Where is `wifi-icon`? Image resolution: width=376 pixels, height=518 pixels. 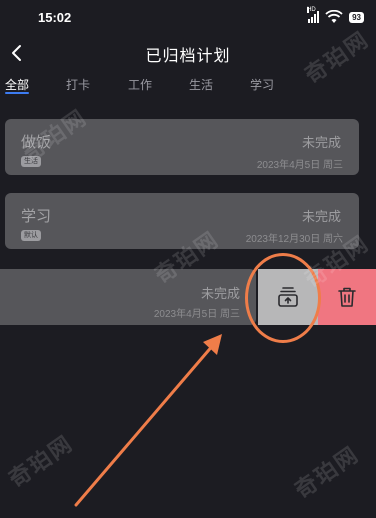 wifi-icon is located at coordinates (334, 16).